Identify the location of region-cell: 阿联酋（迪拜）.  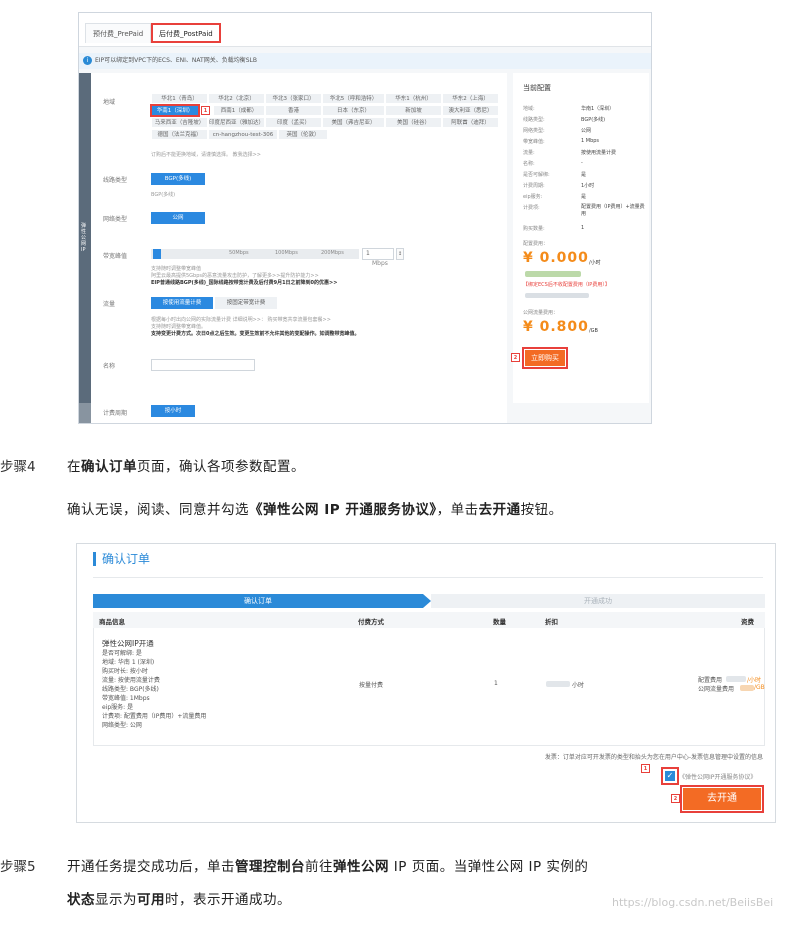
(470, 122).